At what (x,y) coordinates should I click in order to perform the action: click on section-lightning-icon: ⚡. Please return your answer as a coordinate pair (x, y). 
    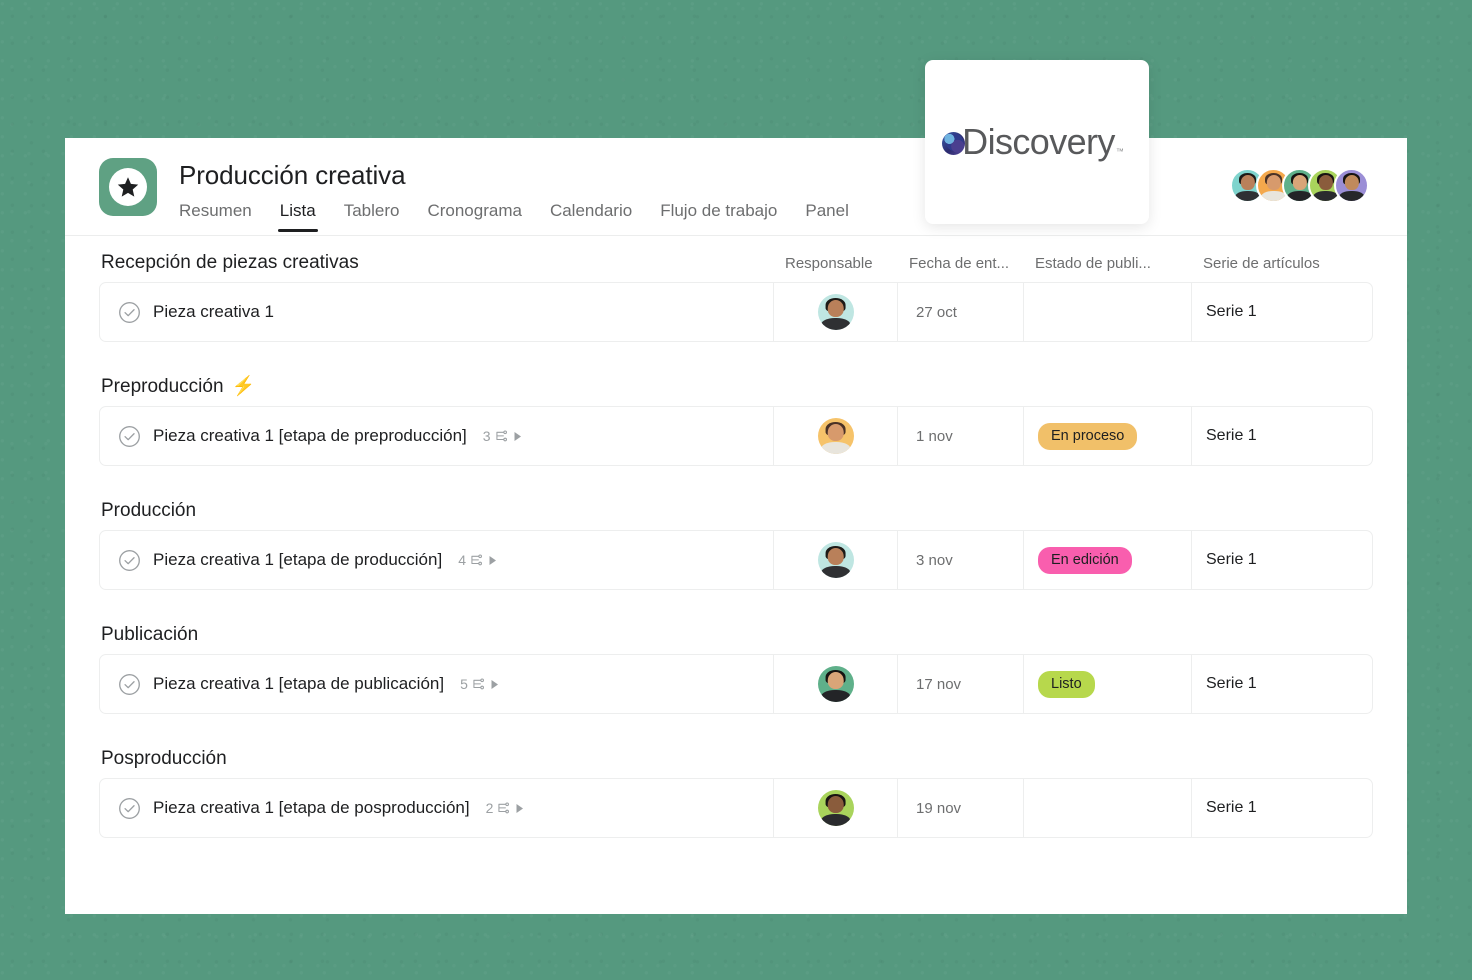
    Looking at the image, I should click on (243, 386).